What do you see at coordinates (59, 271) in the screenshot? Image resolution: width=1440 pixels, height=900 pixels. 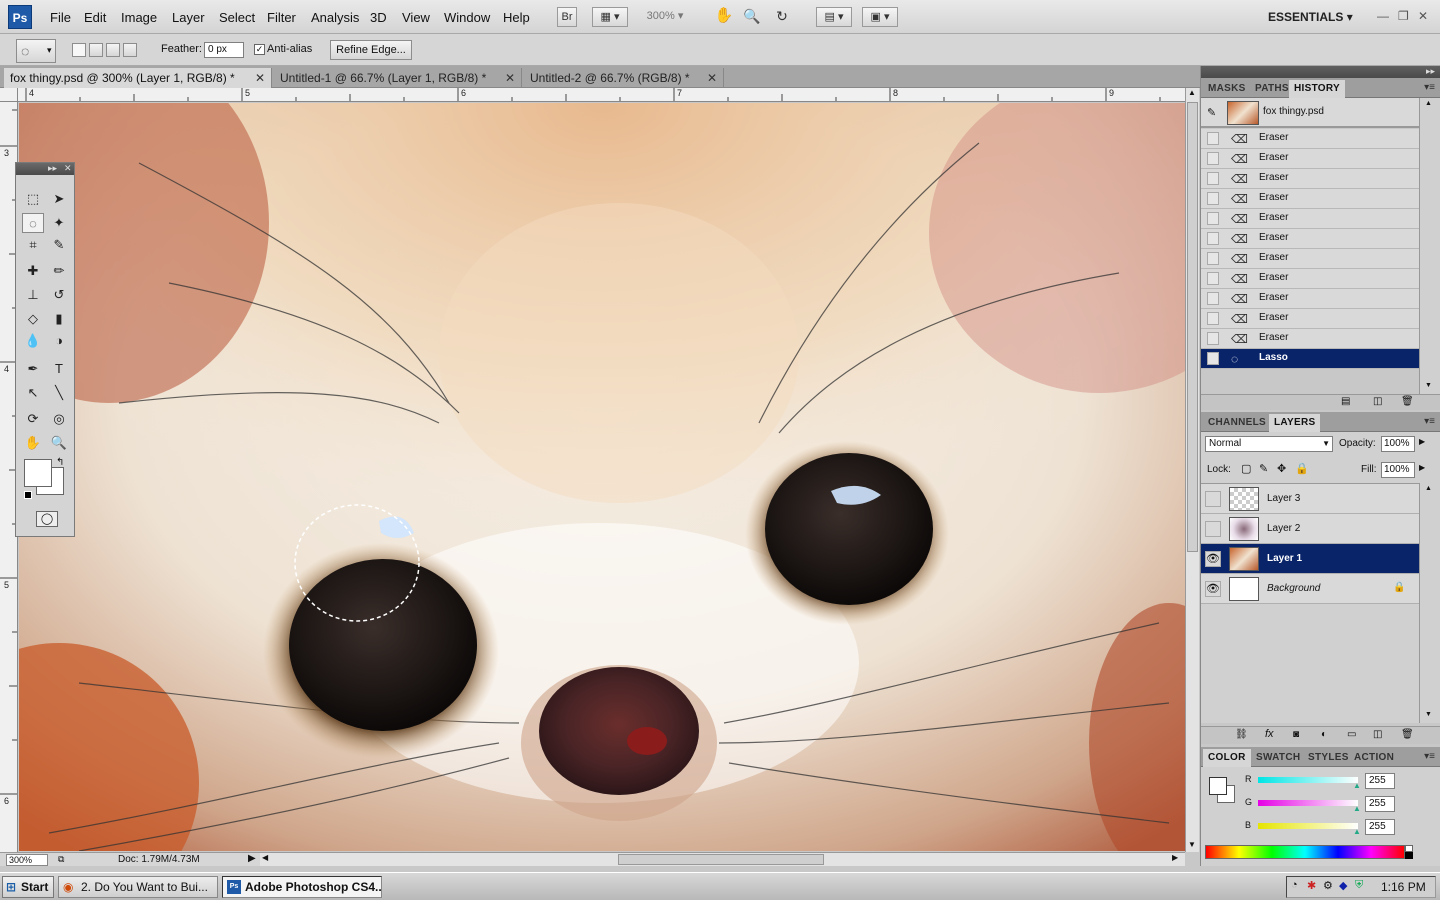 I see `brush-tool-icon: ✏` at bounding box center [59, 271].